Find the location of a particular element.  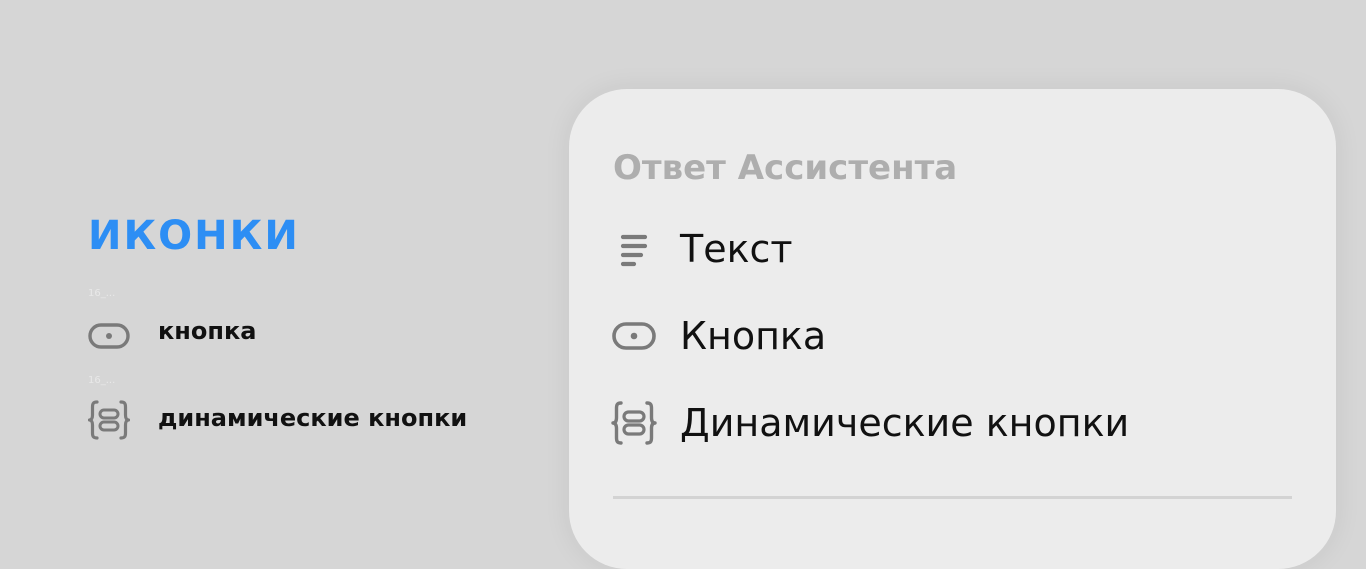

text-icon is located at coordinates (634, 250).